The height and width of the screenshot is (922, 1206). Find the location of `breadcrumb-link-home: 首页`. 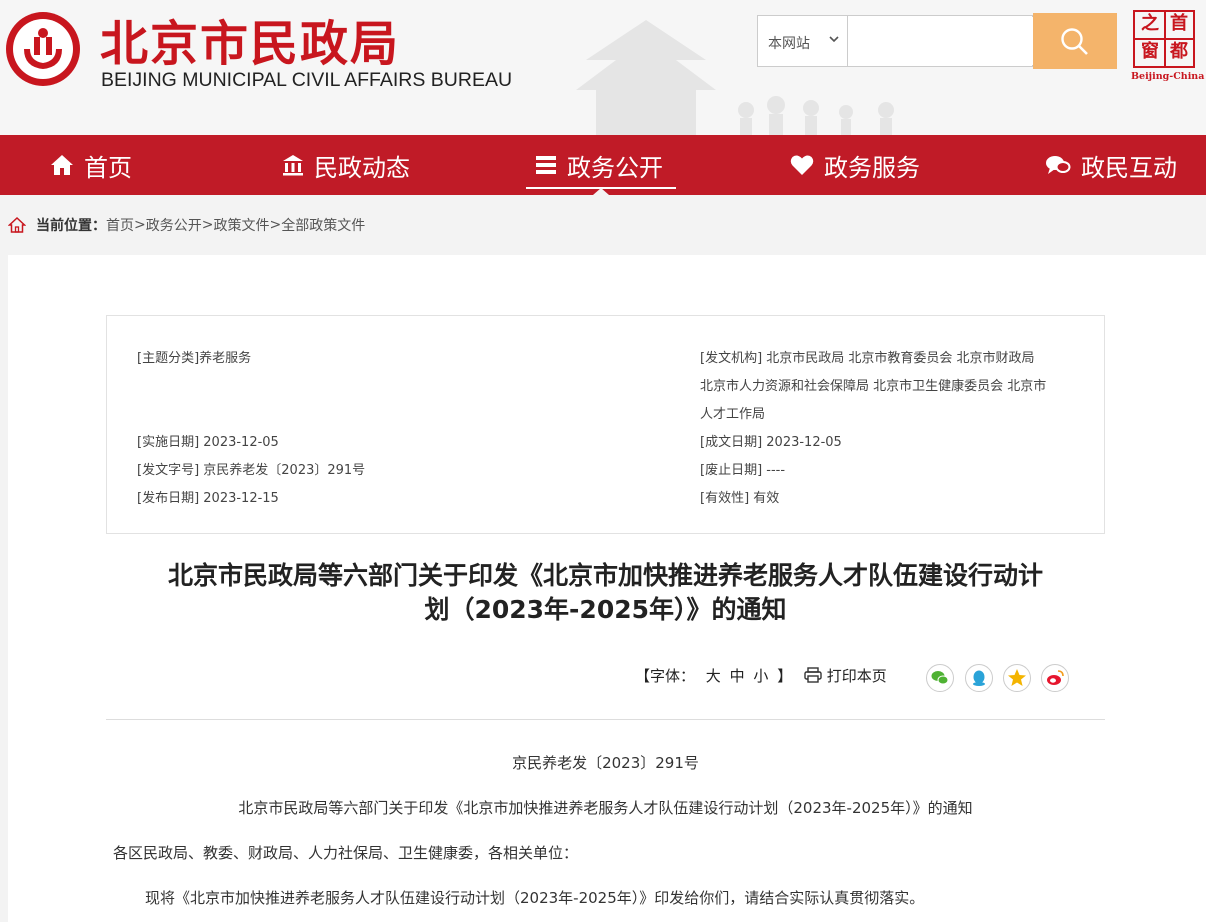

breadcrumb-link-home: 首页 is located at coordinates (120, 225).